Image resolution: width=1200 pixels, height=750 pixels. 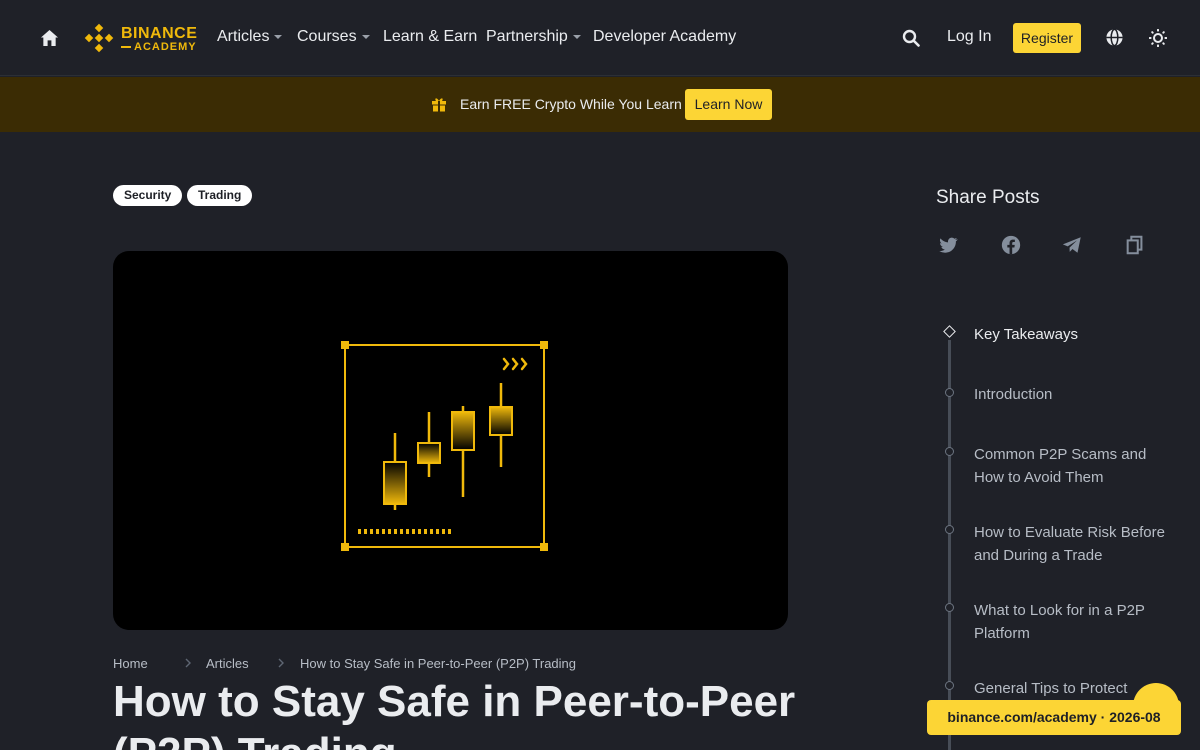 I want to click on binance-academy-logo: BINANCE ACADEMY, so click(x=145, y=39).